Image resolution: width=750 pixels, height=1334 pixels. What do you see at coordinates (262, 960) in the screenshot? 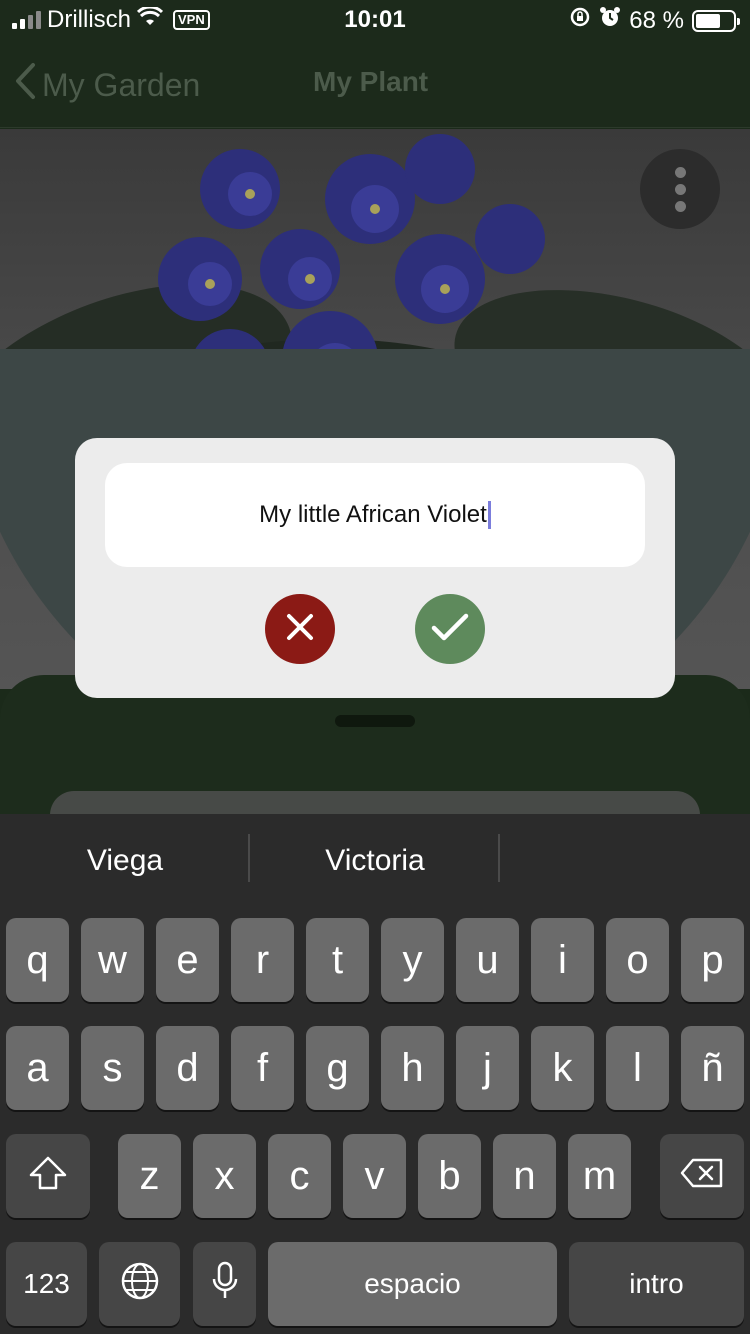
I see `key-r: r` at bounding box center [262, 960].